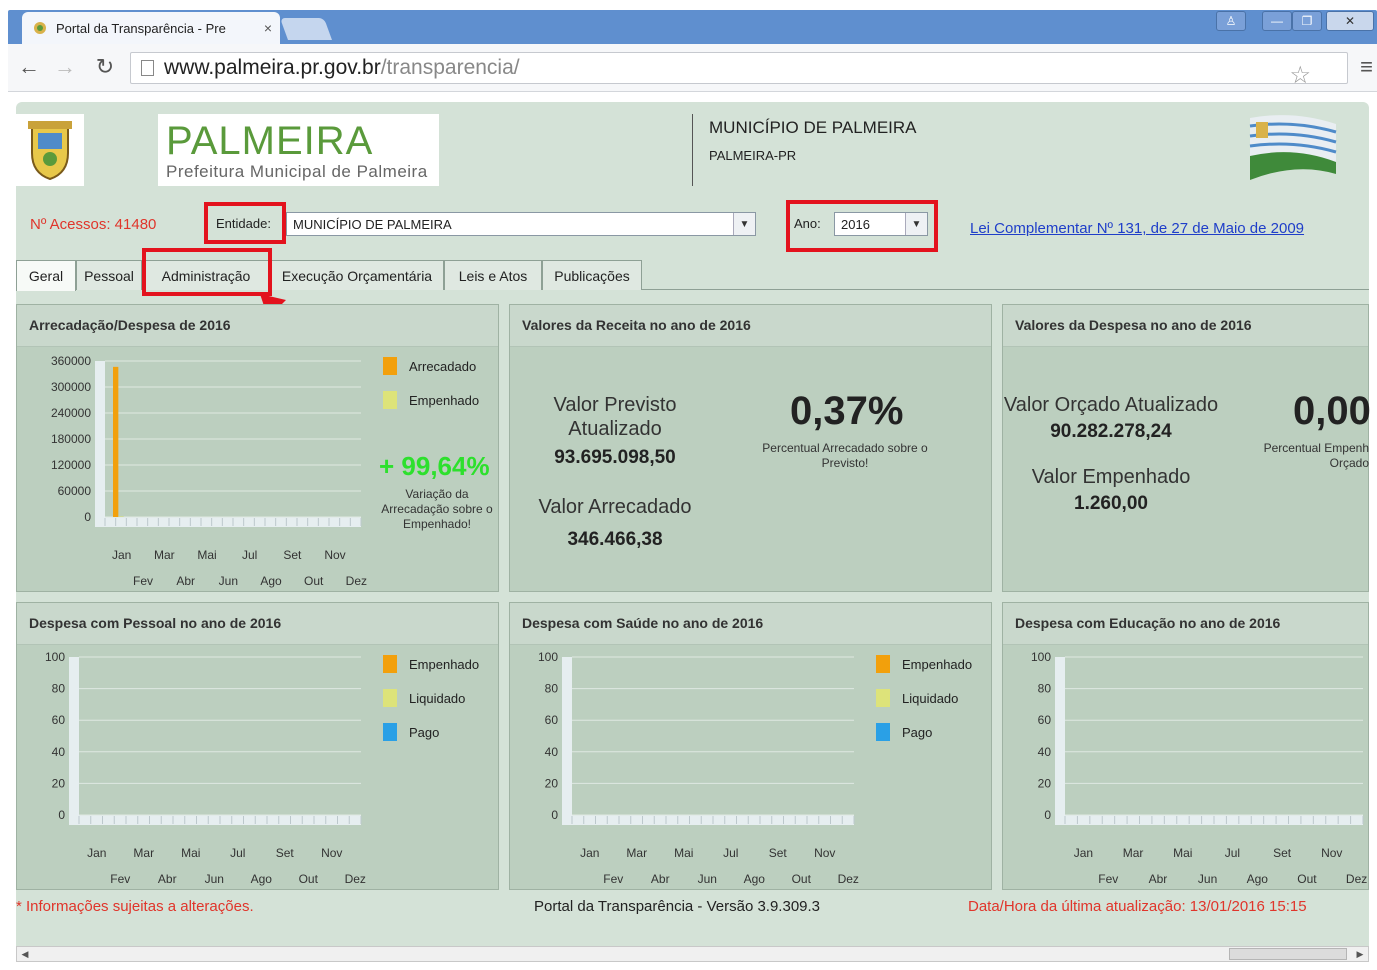 The width and height of the screenshot is (1377, 970). What do you see at coordinates (297, 171) in the screenshot?
I see `logo-subtitle: Prefeitura Municipal de Palmeira` at bounding box center [297, 171].